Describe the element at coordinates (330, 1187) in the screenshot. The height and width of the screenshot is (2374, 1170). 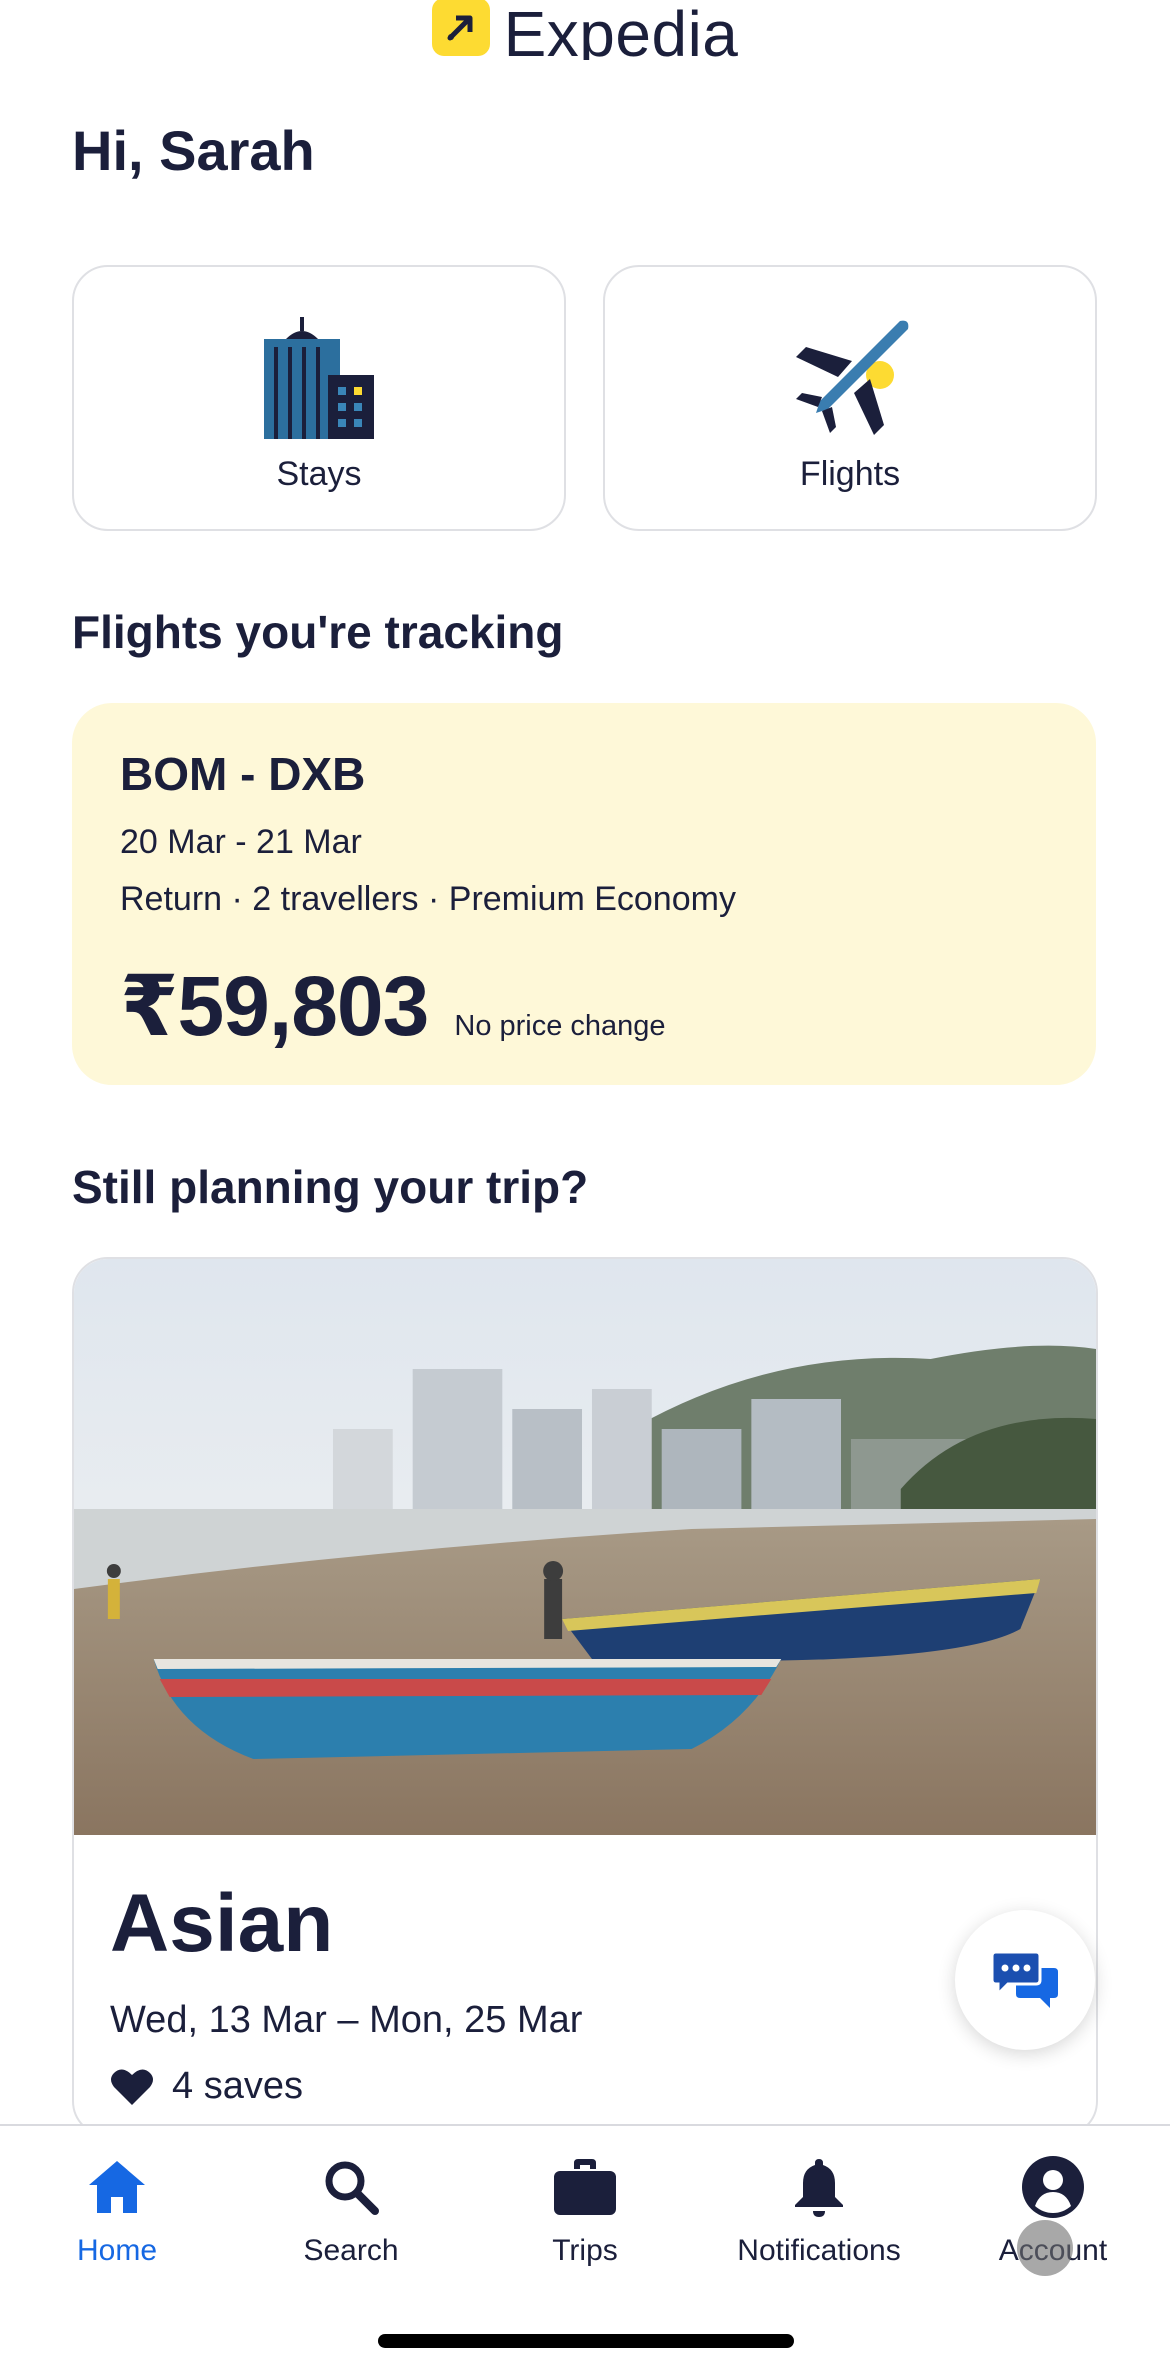
I see `planning-section-title: Still planning your trip?` at that location.